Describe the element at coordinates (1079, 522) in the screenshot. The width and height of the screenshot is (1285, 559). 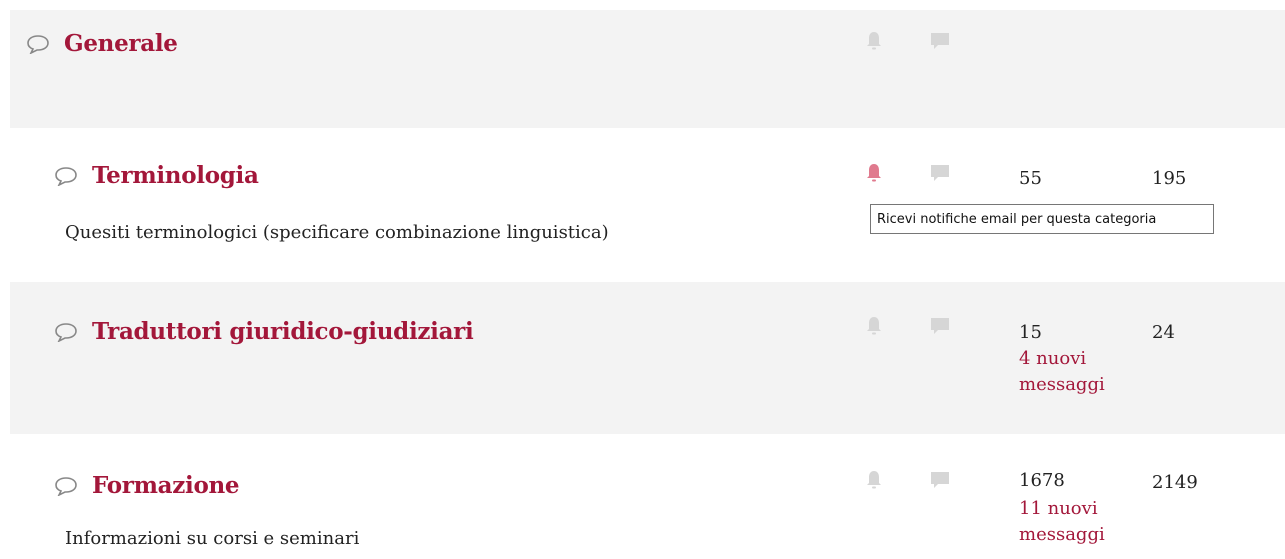
I see `new-posts-link: 11 nuovi messaggi` at that location.